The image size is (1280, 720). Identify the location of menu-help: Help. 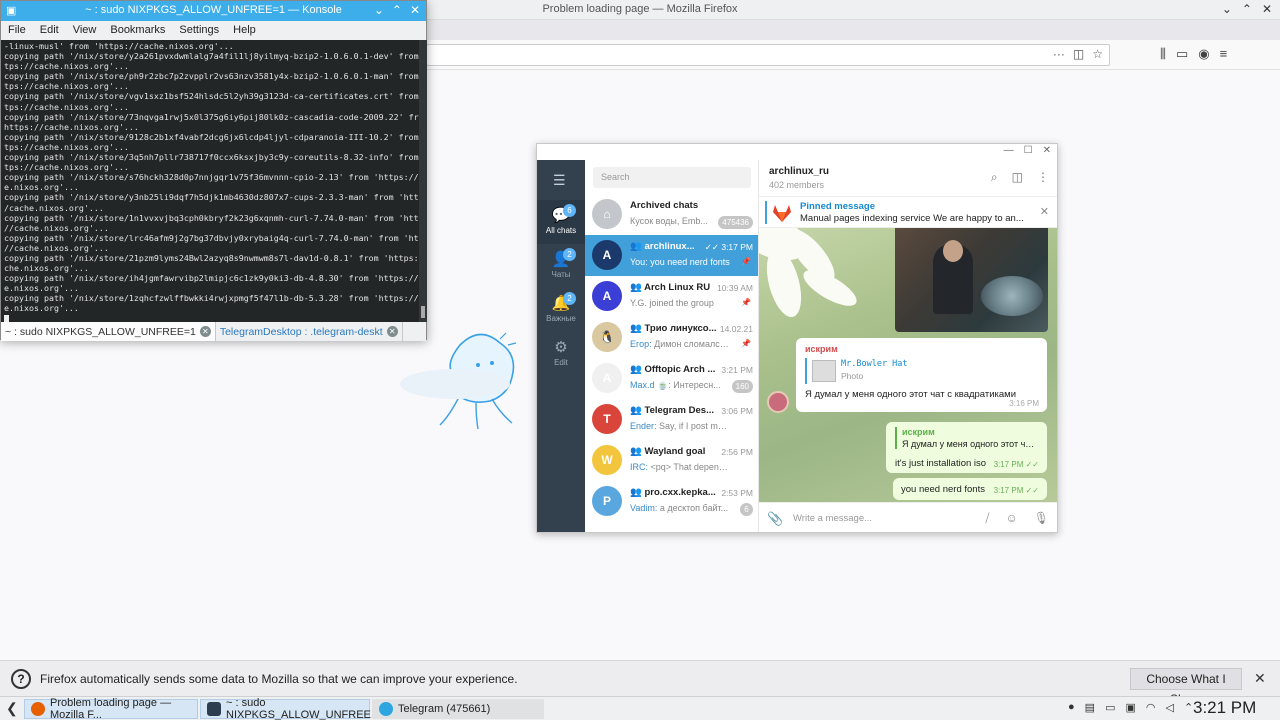
(244, 30).